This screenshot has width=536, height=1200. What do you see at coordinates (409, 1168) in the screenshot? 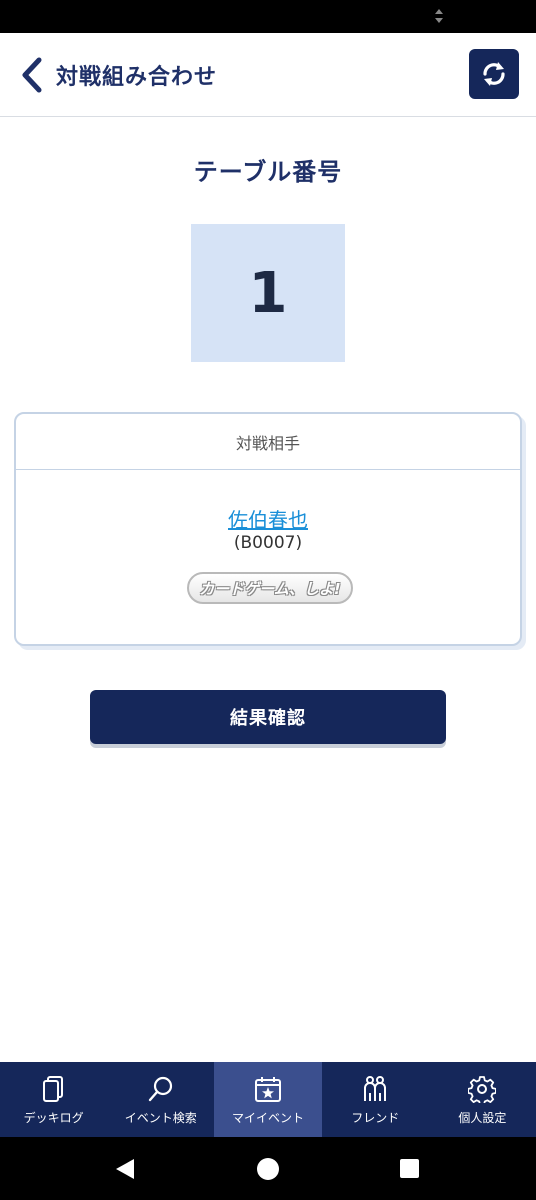
I see `system-recents-icon` at bounding box center [409, 1168].